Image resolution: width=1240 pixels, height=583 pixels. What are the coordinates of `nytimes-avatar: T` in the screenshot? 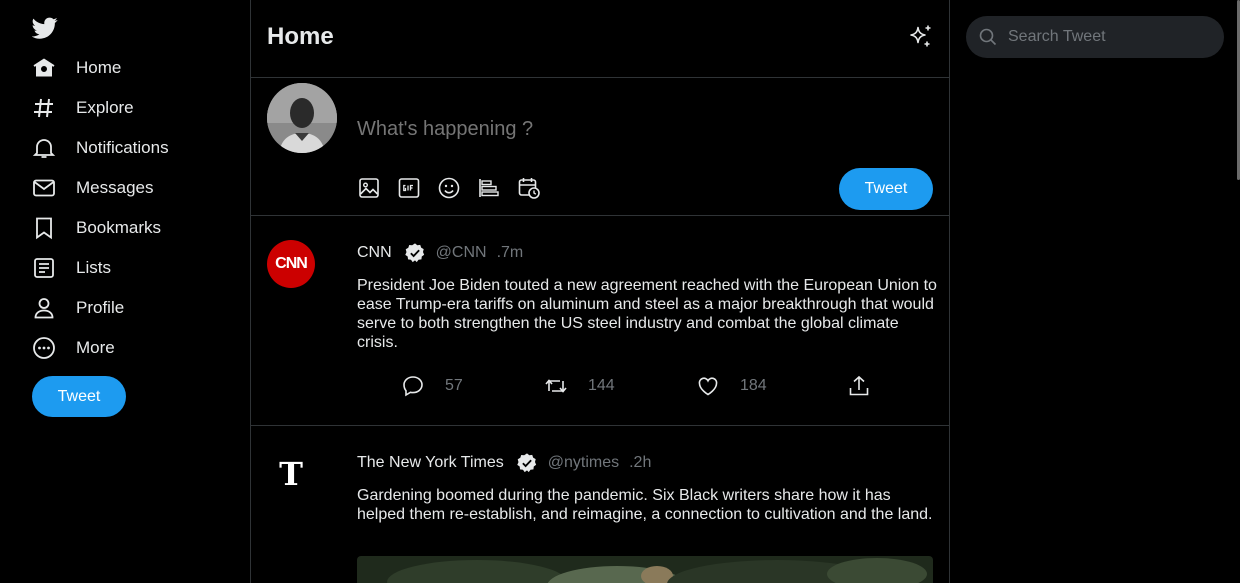 It's located at (291, 474).